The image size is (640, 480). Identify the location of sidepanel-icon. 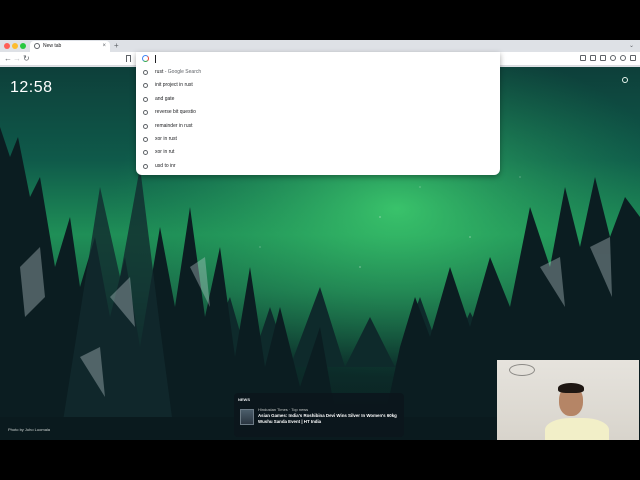
(603, 58).